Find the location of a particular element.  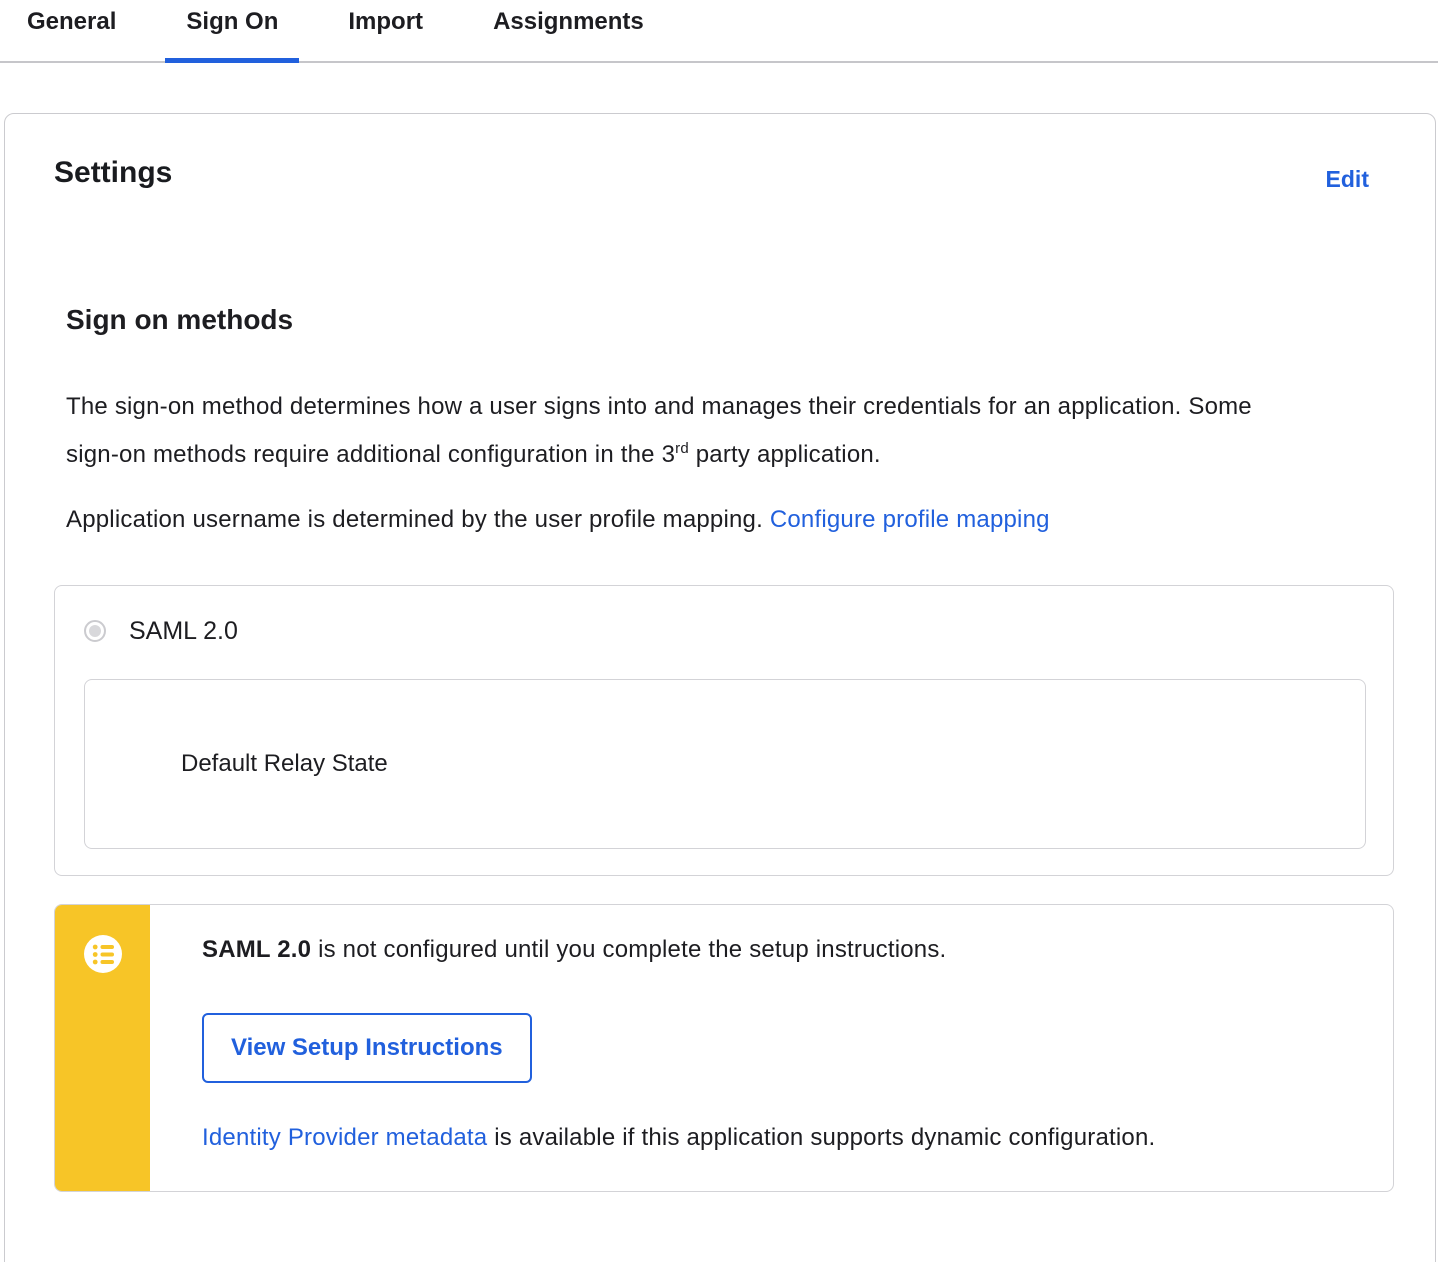

bulleted-list-icon is located at coordinates (102, 954).